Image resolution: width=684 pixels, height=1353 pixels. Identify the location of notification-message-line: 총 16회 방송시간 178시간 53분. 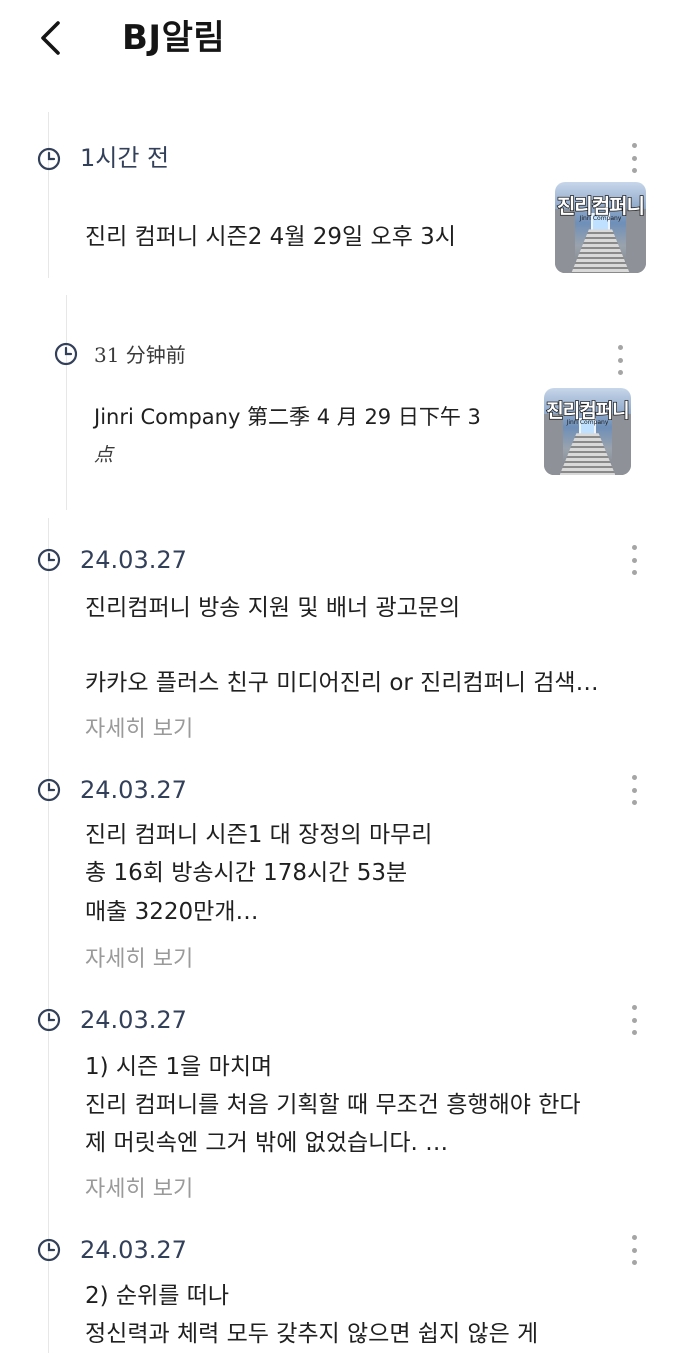
(246, 873).